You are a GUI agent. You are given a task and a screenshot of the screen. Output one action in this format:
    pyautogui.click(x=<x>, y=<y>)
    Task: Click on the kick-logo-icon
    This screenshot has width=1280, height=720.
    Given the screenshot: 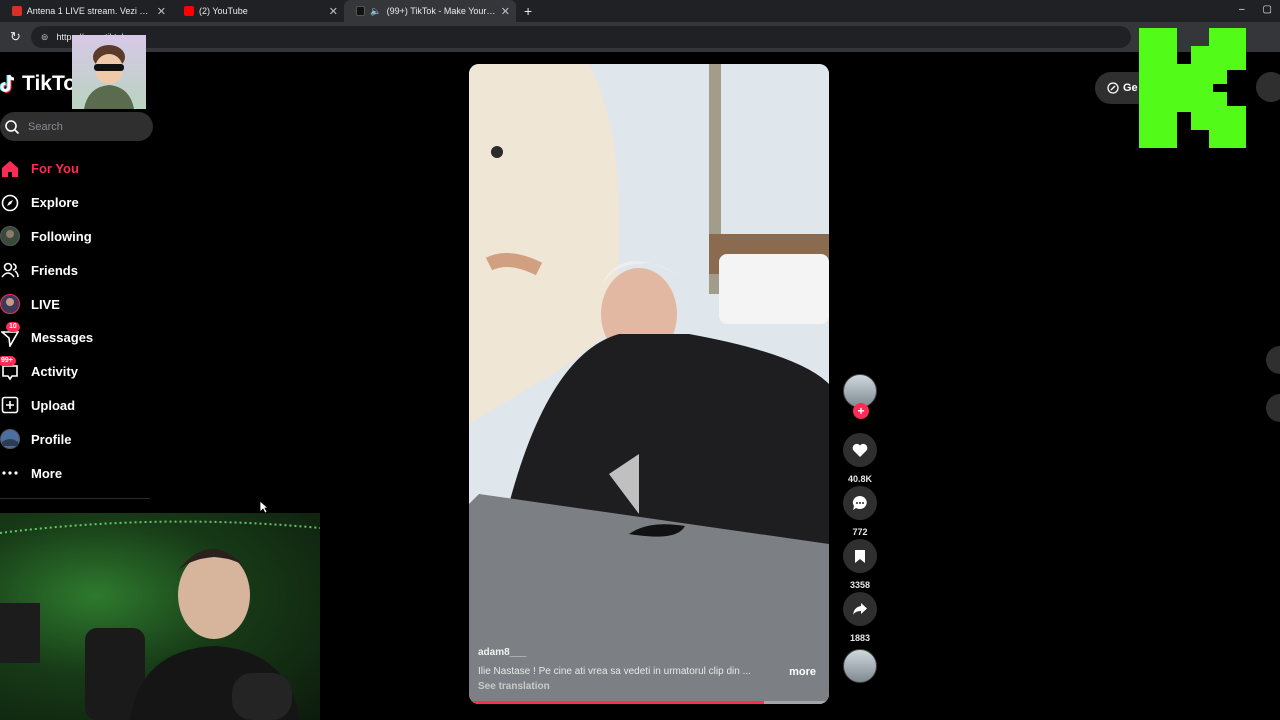 What is the action you would take?
    pyautogui.click(x=1192, y=88)
    